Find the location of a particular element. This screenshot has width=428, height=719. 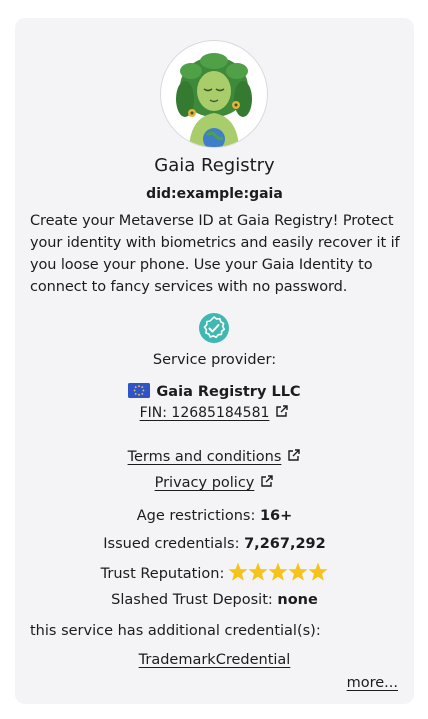

issued-credentials-row: Issued credentials: 7,267,292 is located at coordinates (214, 544).